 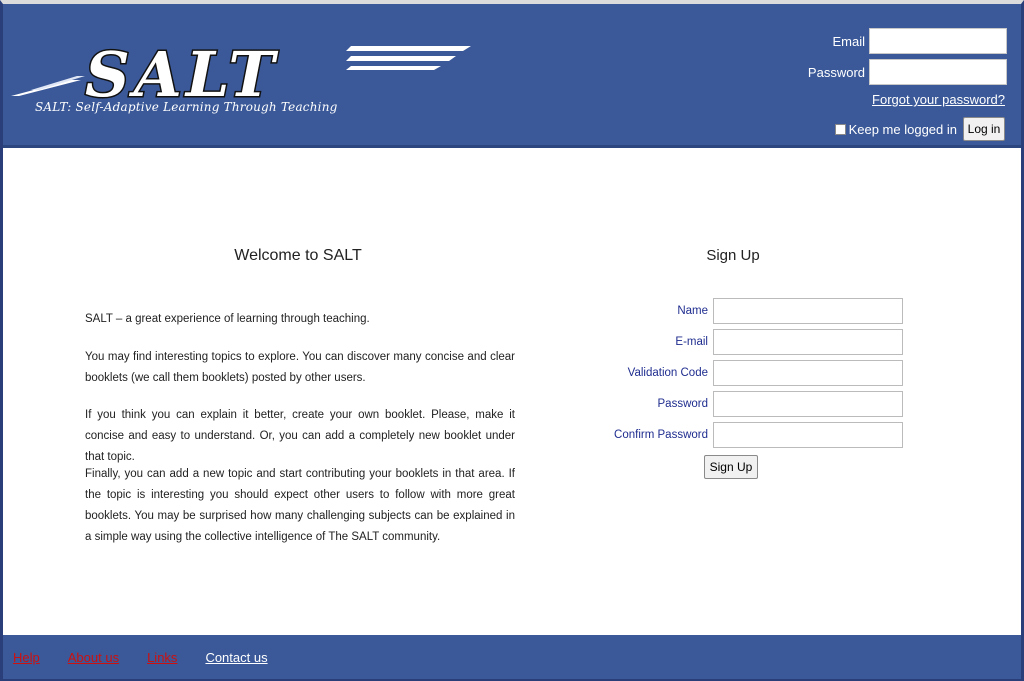 What do you see at coordinates (692, 311) in the screenshot?
I see `signup-name-label: Name` at bounding box center [692, 311].